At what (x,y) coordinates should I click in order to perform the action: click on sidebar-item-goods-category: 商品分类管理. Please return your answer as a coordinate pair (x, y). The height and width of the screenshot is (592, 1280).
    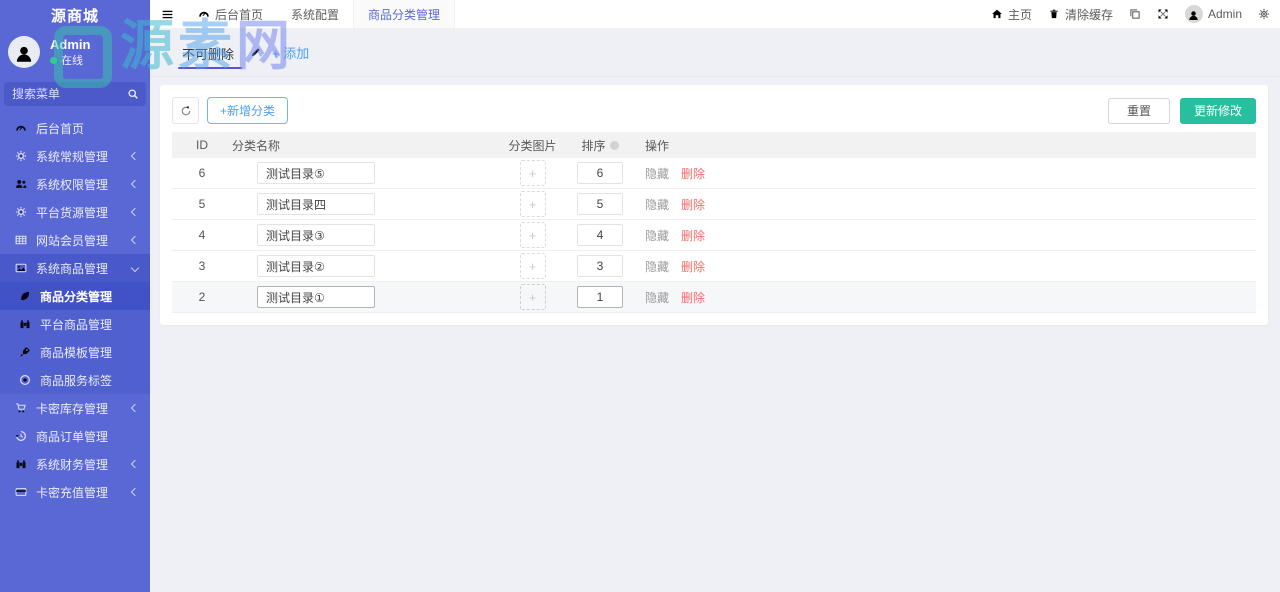
    Looking at the image, I should click on (75, 296).